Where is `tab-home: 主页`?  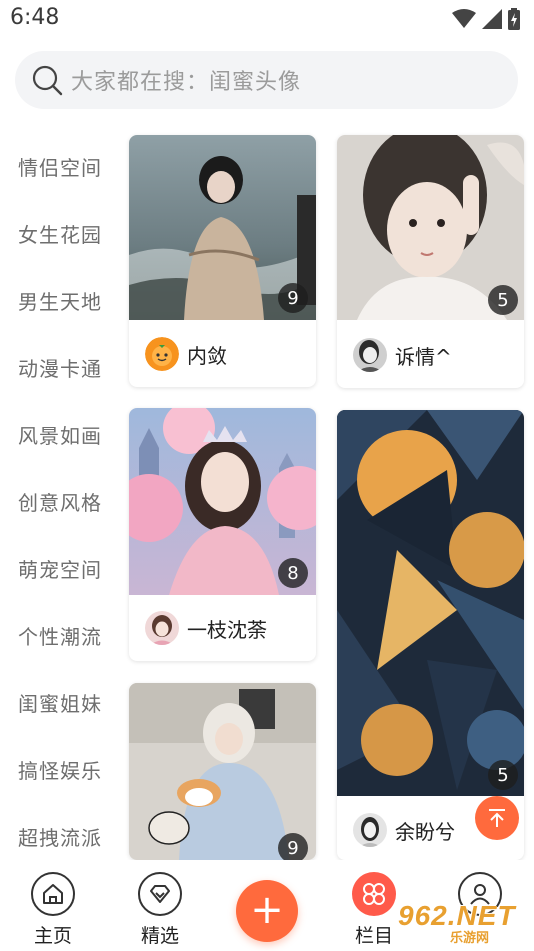 tab-home: 主页 is located at coordinates (53, 910).